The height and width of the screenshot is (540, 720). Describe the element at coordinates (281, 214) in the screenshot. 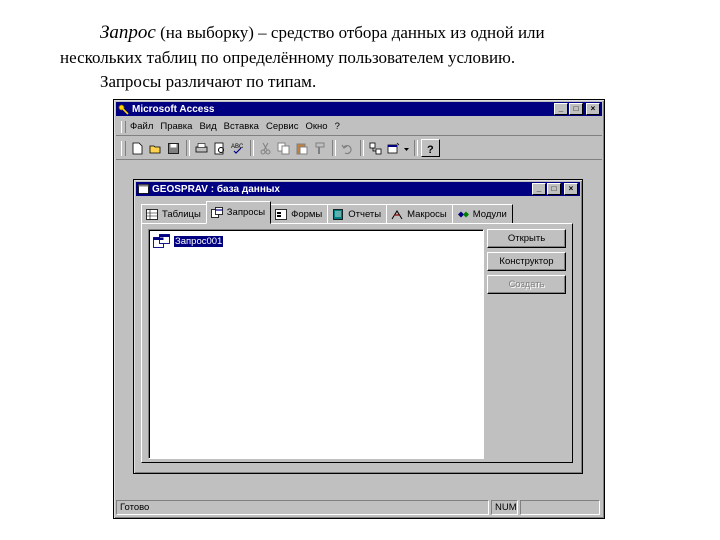

I see `form-icon` at that location.